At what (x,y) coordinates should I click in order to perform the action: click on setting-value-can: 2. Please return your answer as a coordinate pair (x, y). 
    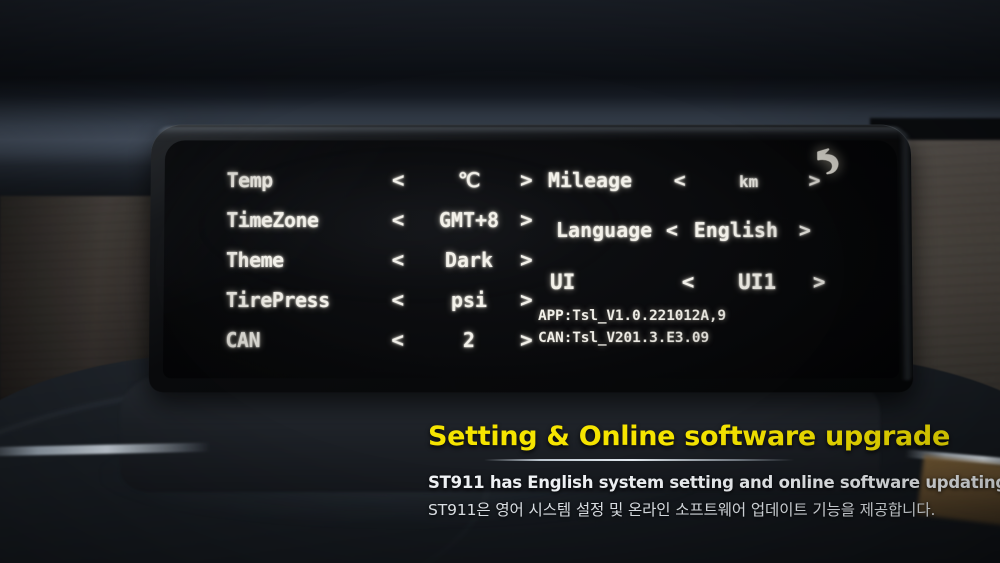
    Looking at the image, I should click on (468, 340).